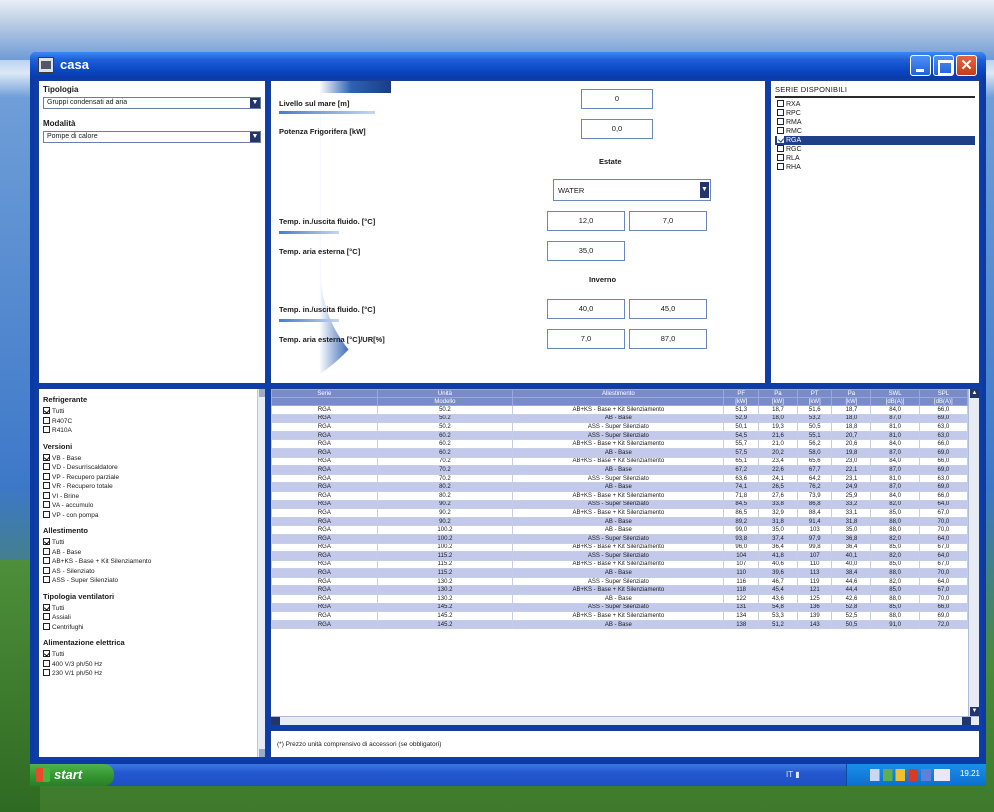 The image size is (994, 812). What do you see at coordinates (875, 167) in the screenshot?
I see `series-item: RHA` at bounding box center [875, 167].